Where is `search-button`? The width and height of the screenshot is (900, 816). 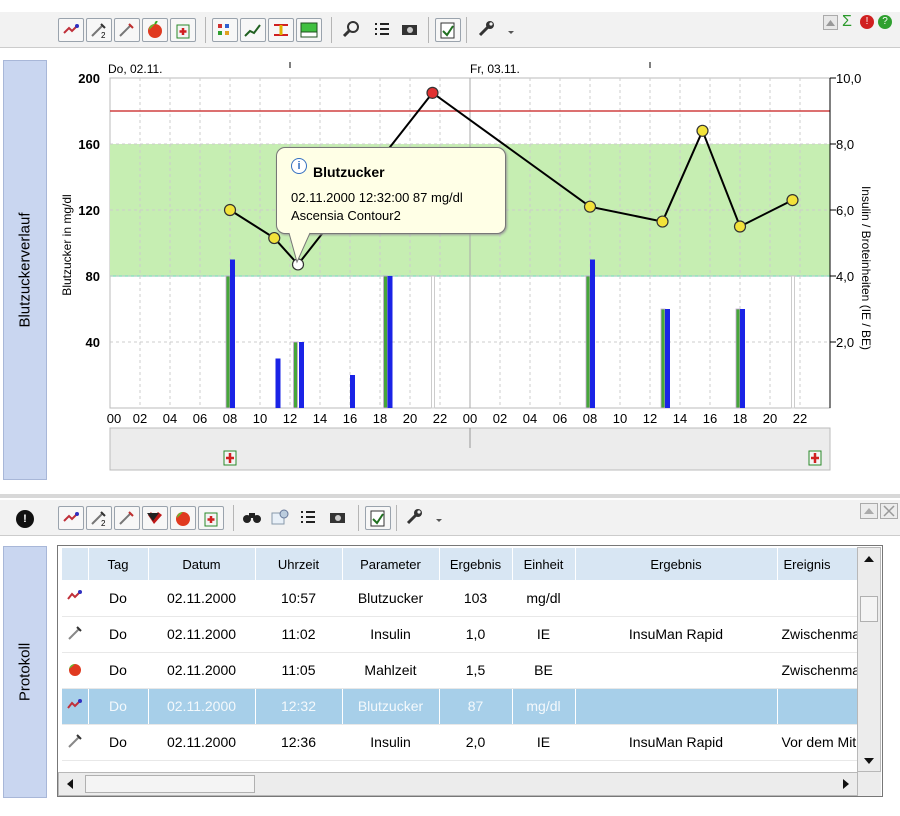 search-button is located at coordinates (253, 518).